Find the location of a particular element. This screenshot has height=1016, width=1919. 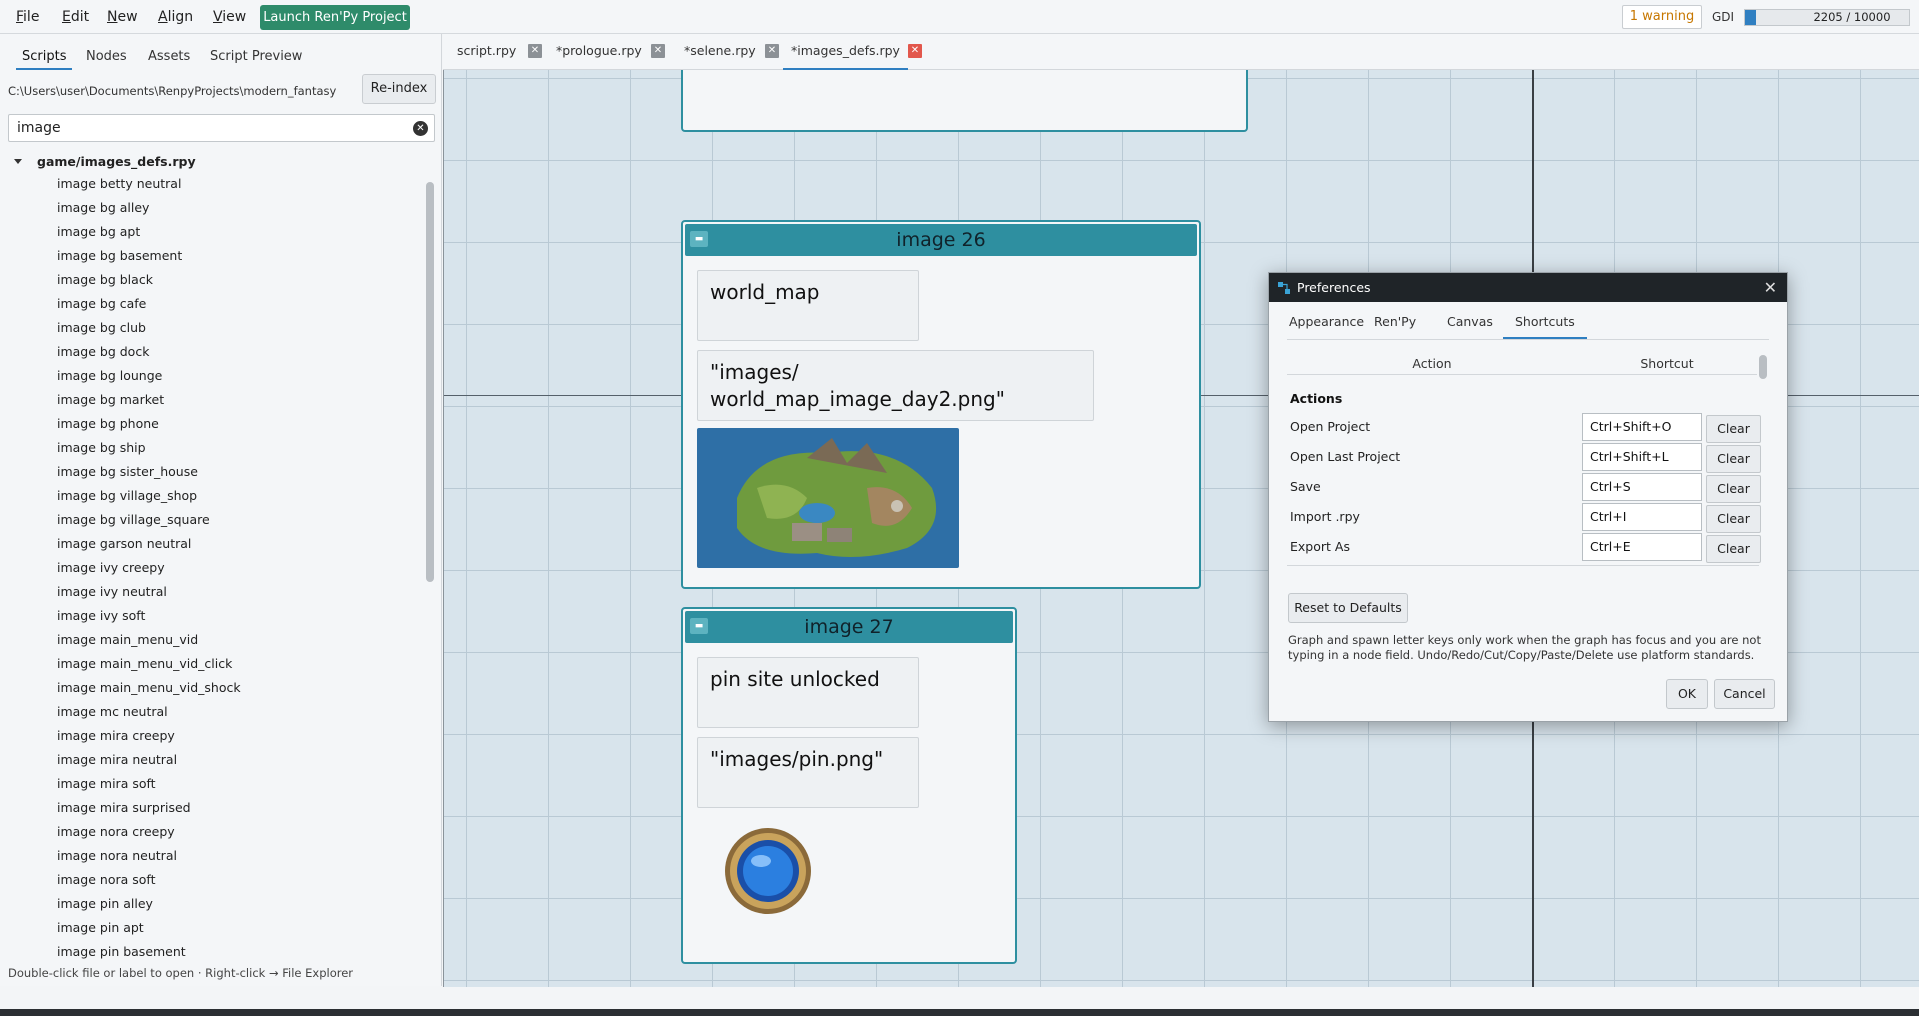

tree-item: image bg lounge is located at coordinates (149, 376).